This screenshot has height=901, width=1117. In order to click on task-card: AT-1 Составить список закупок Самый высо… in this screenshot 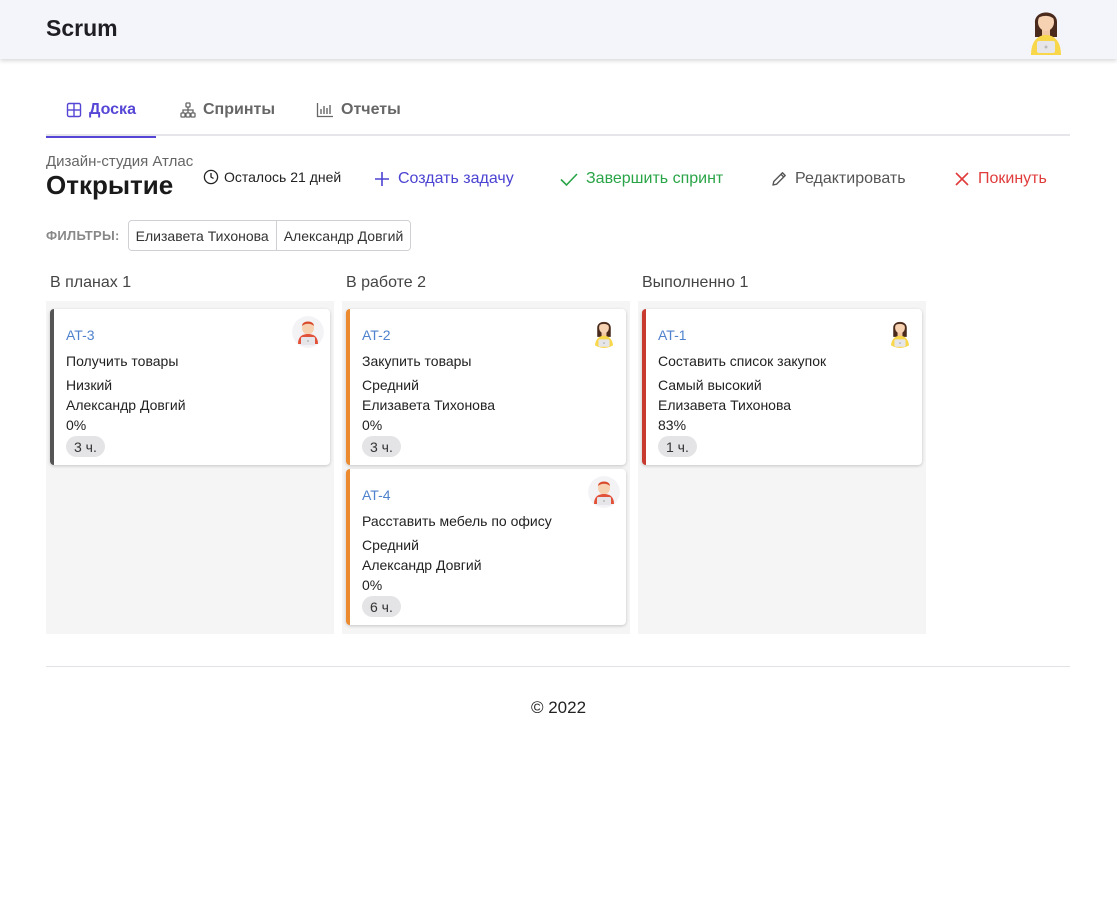, I will do `click(782, 387)`.